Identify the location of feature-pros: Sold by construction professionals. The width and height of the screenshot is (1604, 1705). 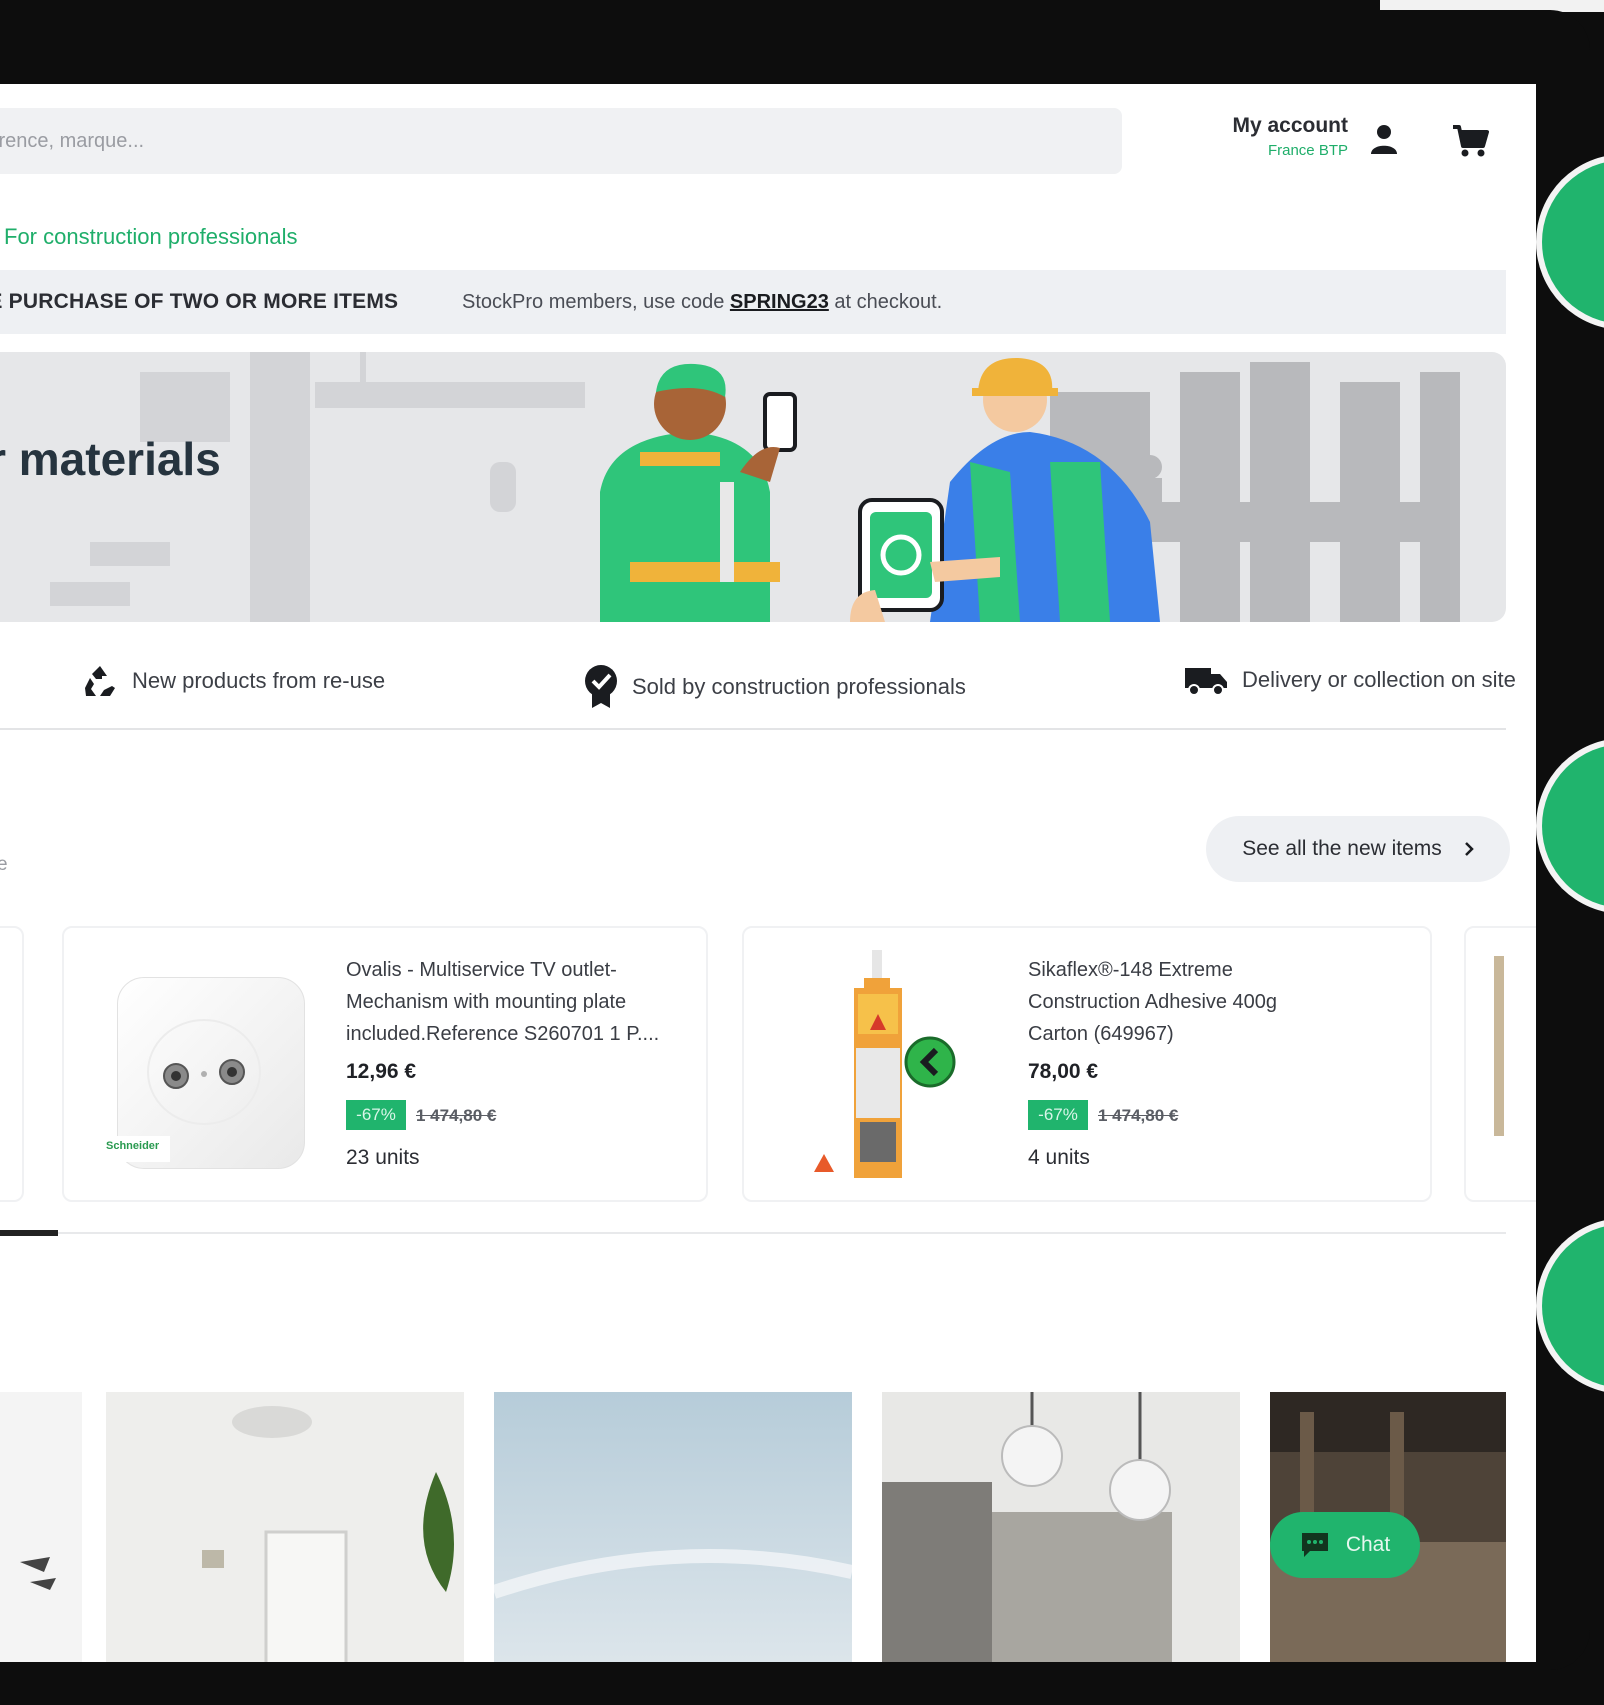
(775, 687).